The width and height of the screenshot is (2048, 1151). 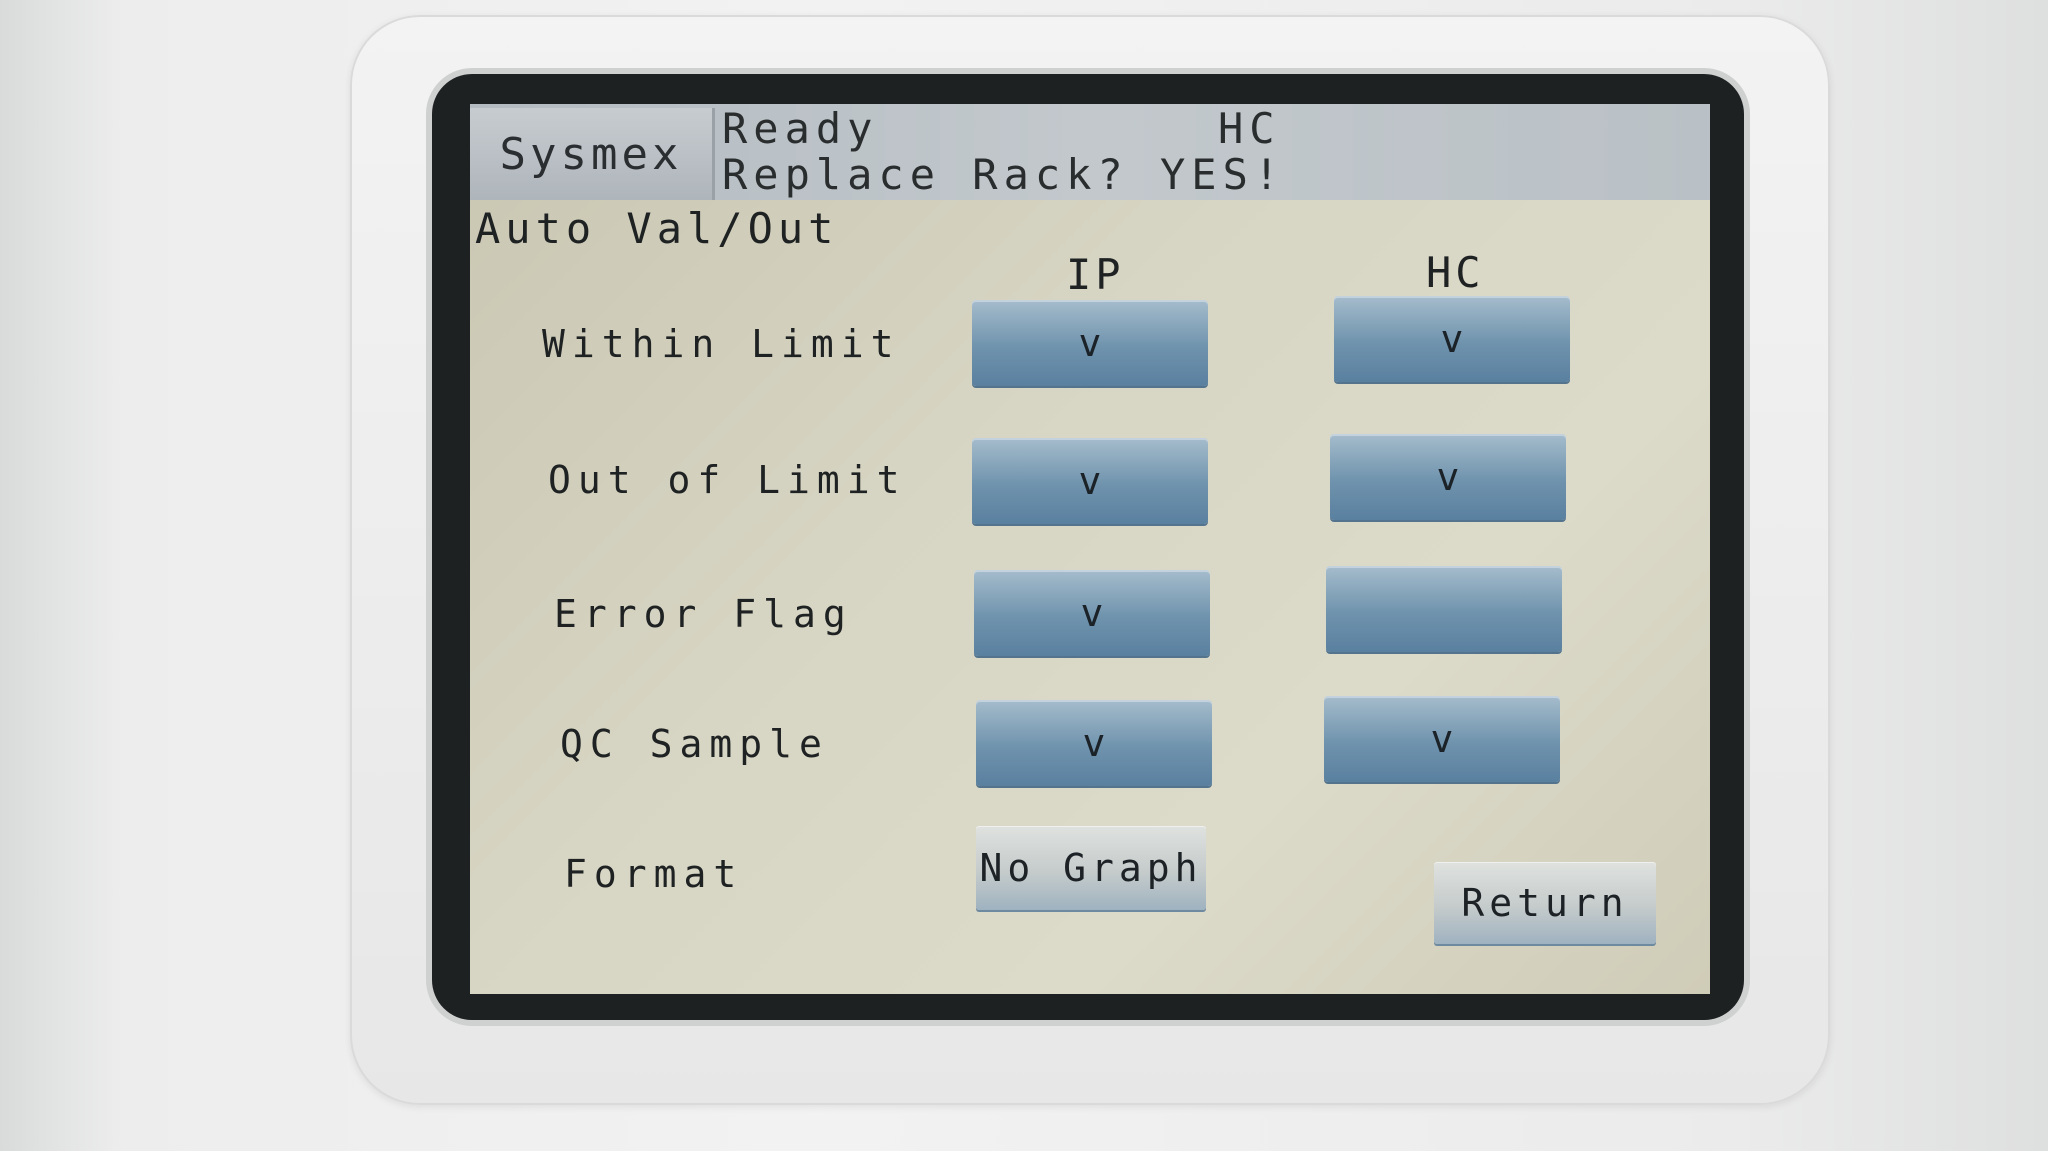 What do you see at coordinates (1545, 903) in the screenshot?
I see `return-button: Return` at bounding box center [1545, 903].